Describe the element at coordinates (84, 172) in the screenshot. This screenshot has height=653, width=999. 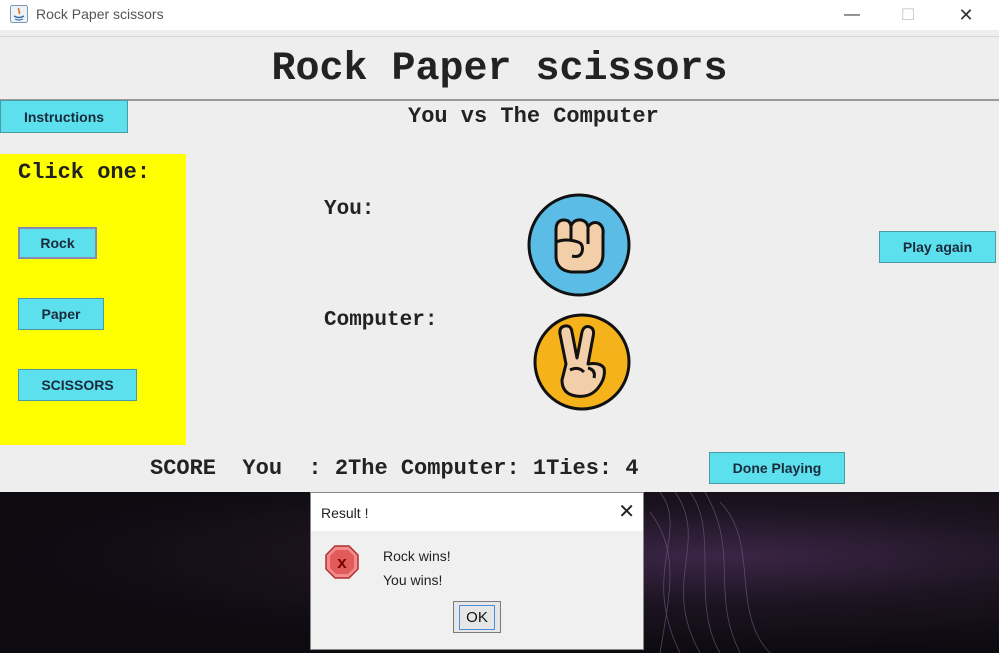
I see `choice-panel-label: Click one:` at that location.